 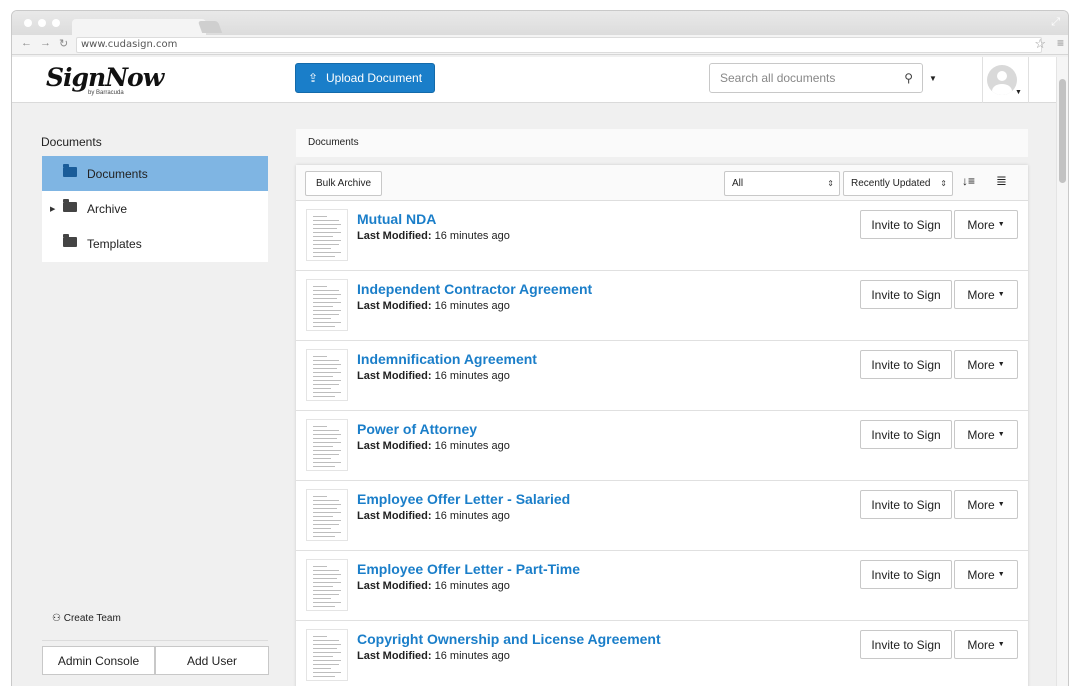 What do you see at coordinates (105, 77) in the screenshot?
I see `signnow-logo: SignNow` at bounding box center [105, 77].